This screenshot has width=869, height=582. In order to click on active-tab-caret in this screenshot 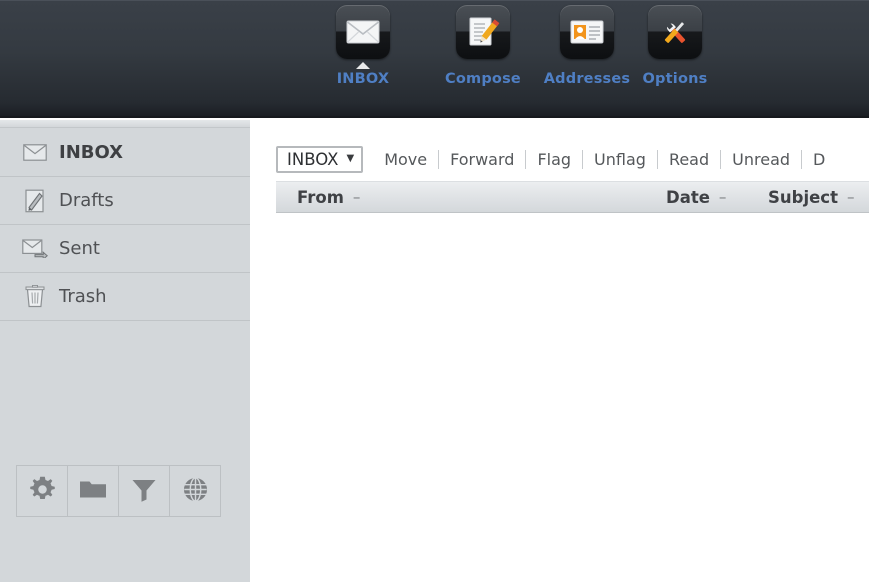, I will do `click(363, 65)`.